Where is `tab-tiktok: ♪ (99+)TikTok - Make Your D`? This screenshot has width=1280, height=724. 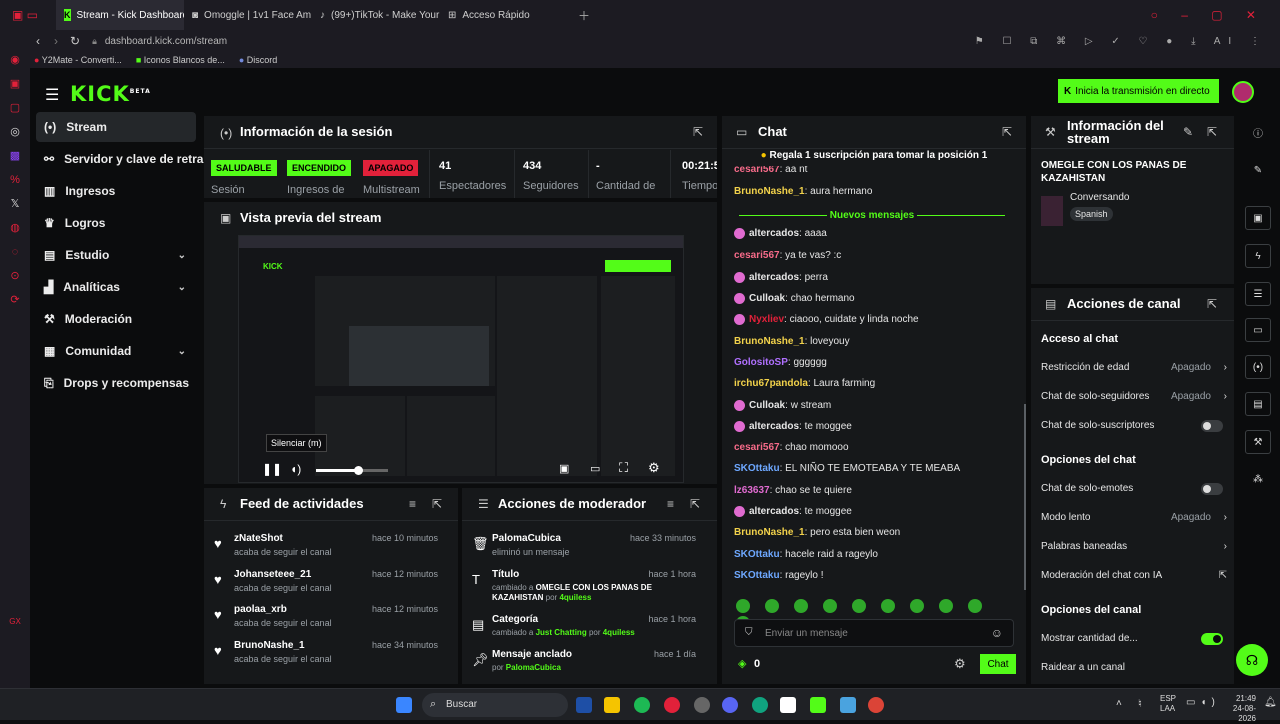 tab-tiktok: ♪ (99+)TikTok - Make Your D is located at coordinates (376, 15).